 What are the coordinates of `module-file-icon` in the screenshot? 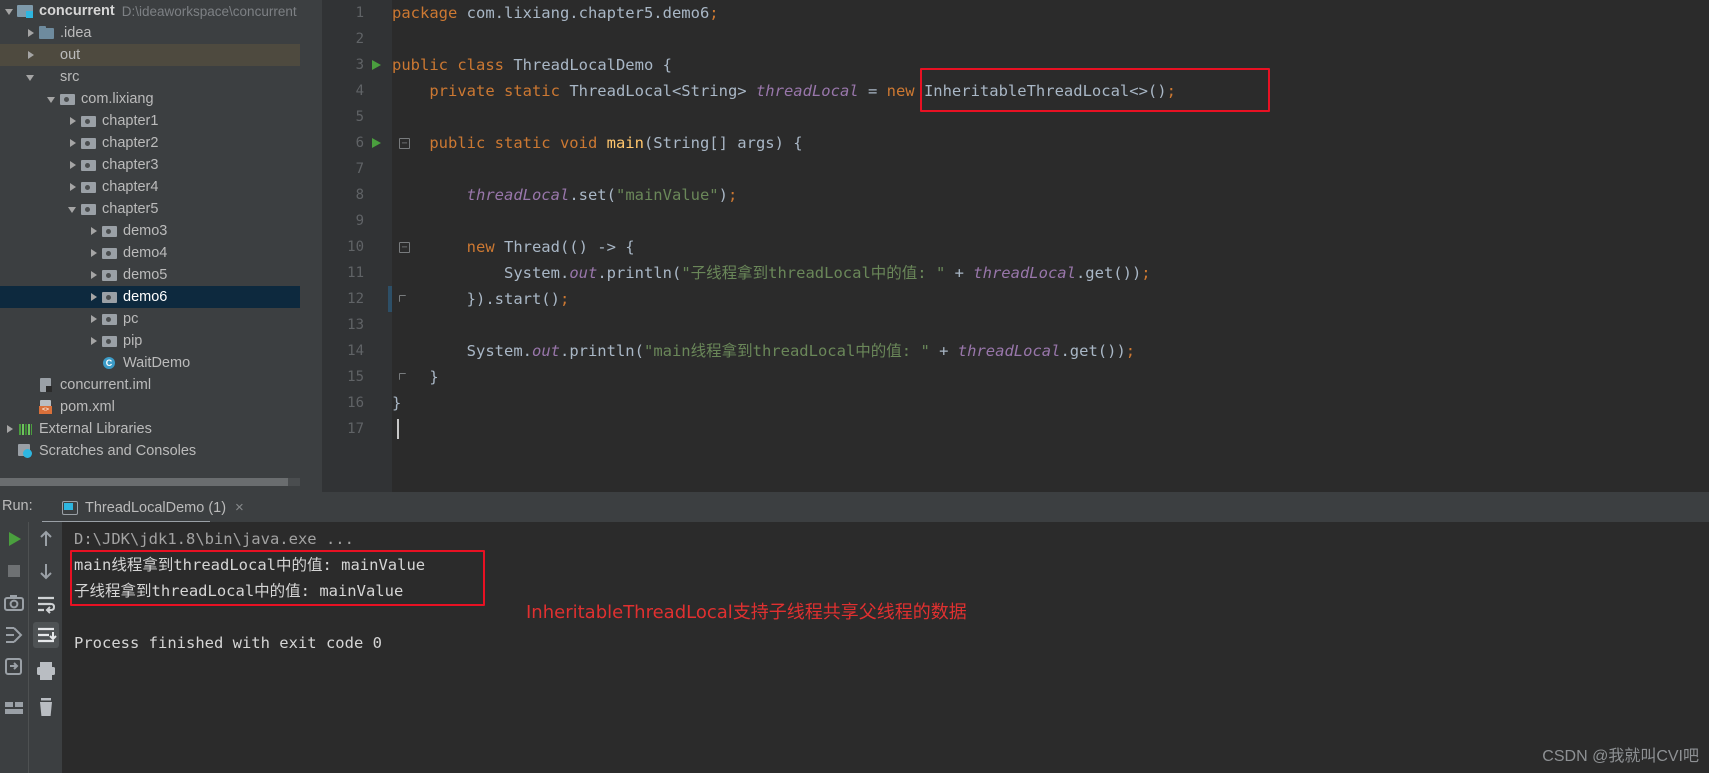 It's located at (47, 385).